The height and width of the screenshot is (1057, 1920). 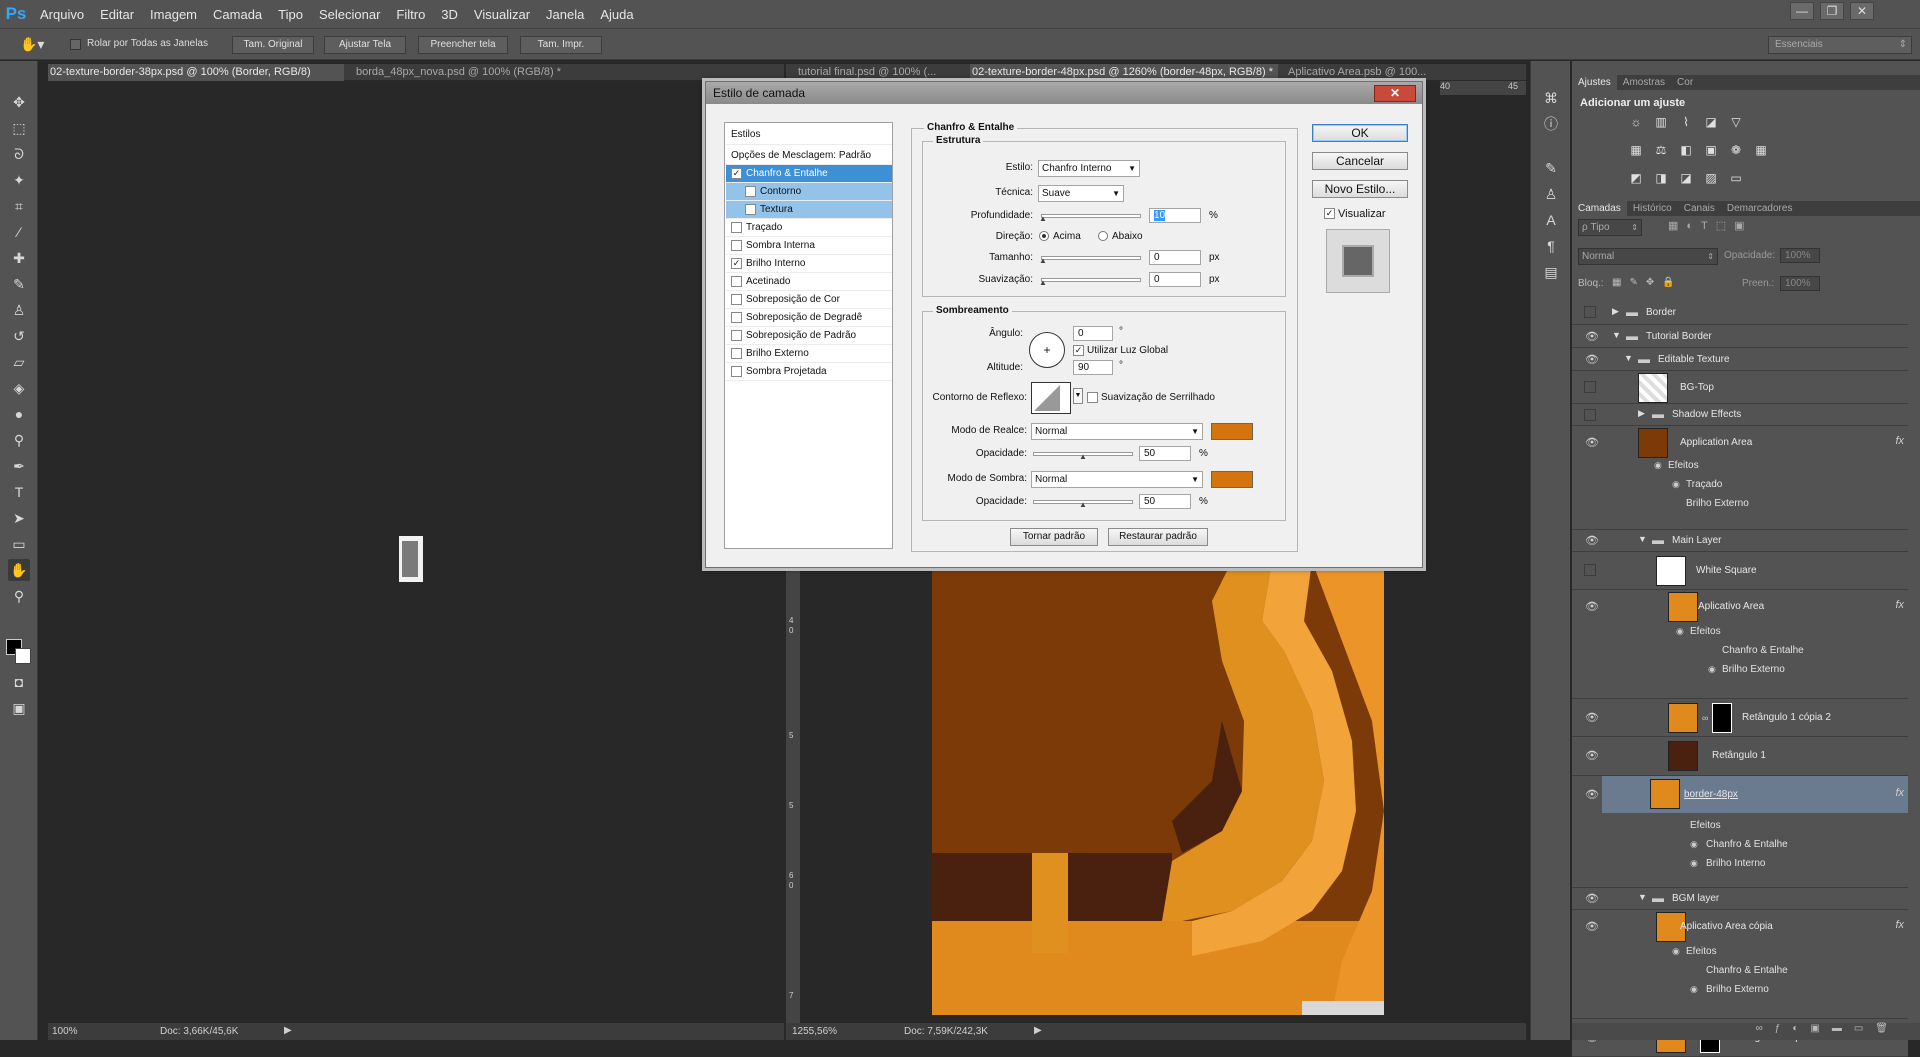 What do you see at coordinates (1736, 122) in the screenshot?
I see `vibrance-icon: ▽` at bounding box center [1736, 122].